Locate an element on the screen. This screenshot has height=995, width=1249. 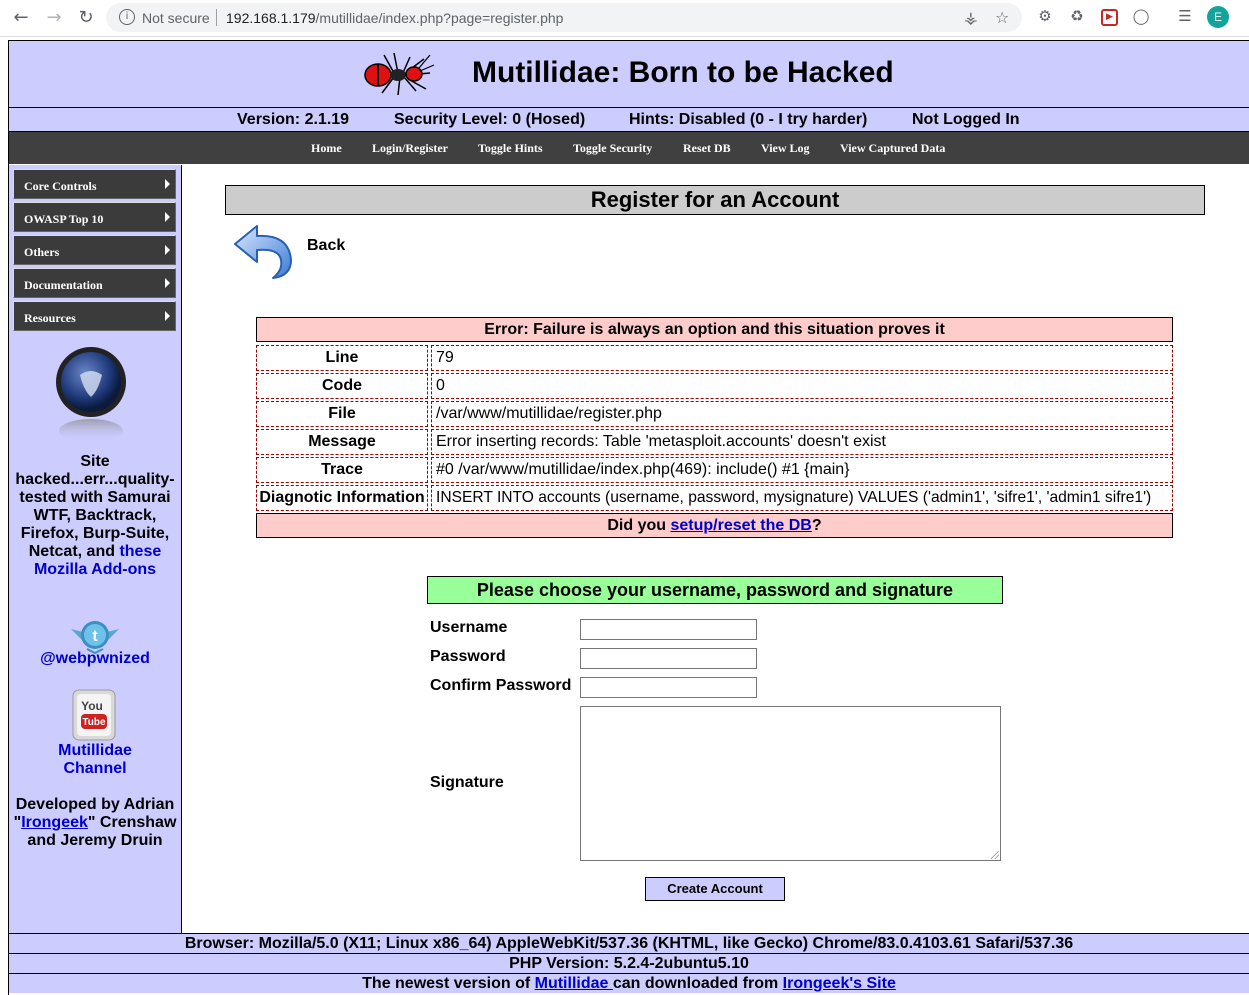
signature-label: Signature is located at coordinates (467, 782).